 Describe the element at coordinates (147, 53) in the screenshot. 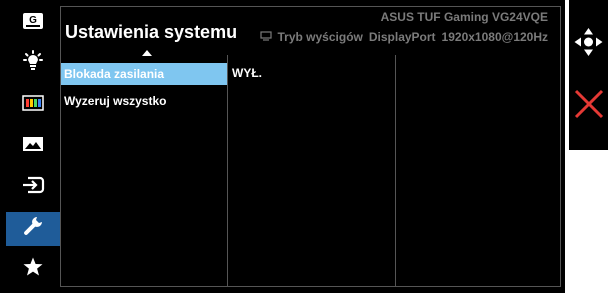

I see `scroll-up-arrow-icon` at that location.